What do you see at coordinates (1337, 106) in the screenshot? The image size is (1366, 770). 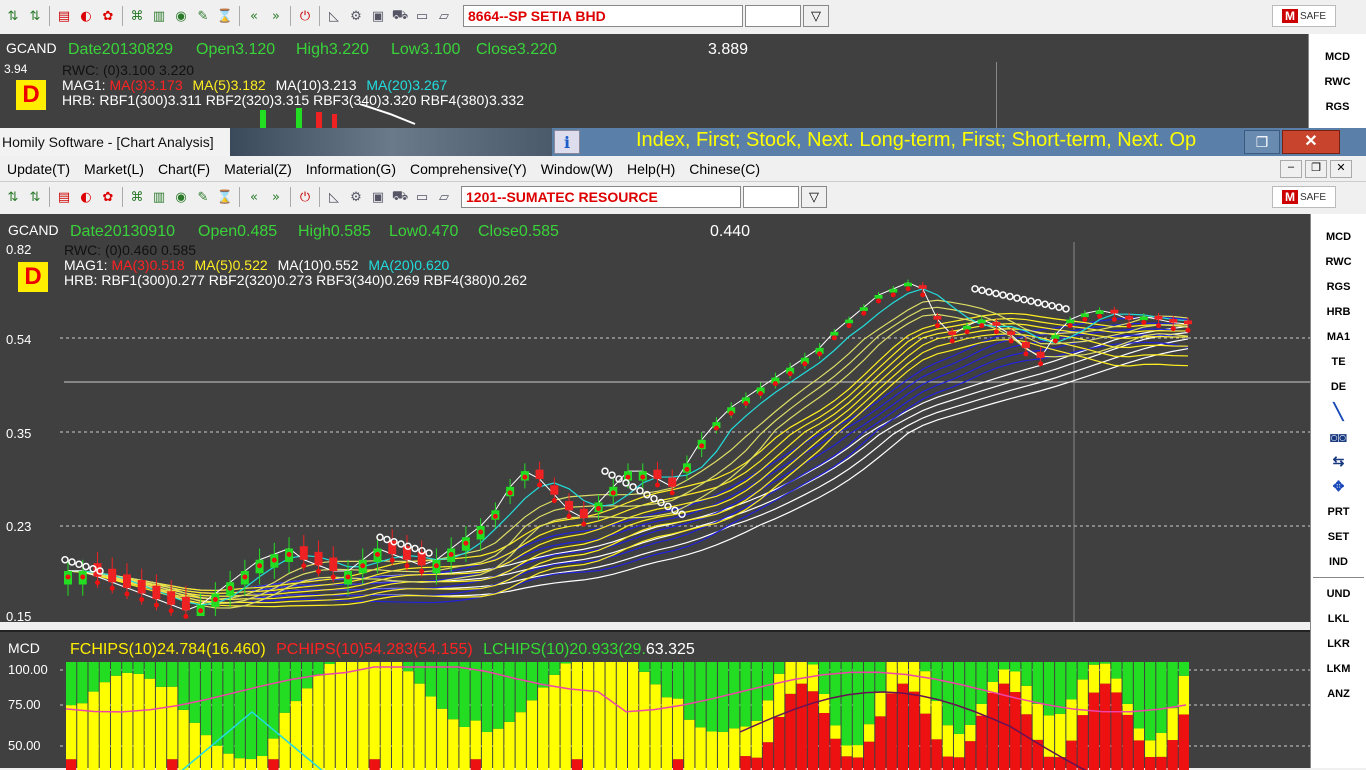 I see `top-side-rgs: RGS` at bounding box center [1337, 106].